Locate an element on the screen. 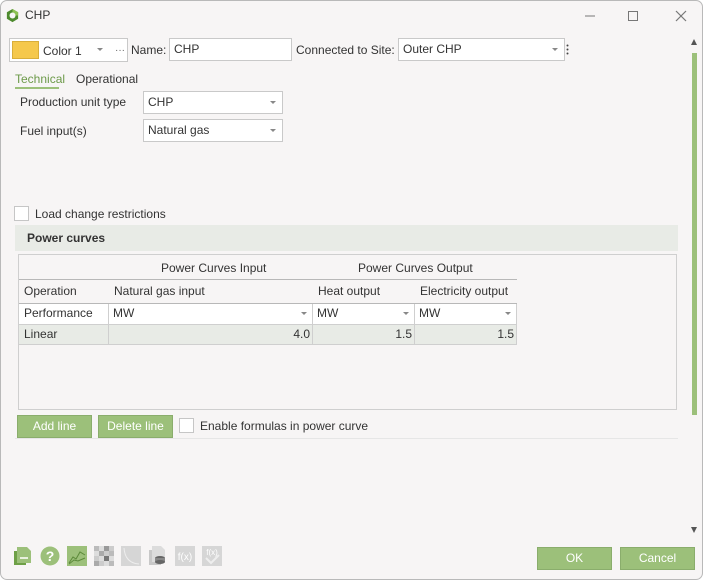  gas-input-cell: 4.0 is located at coordinates (211, 334).